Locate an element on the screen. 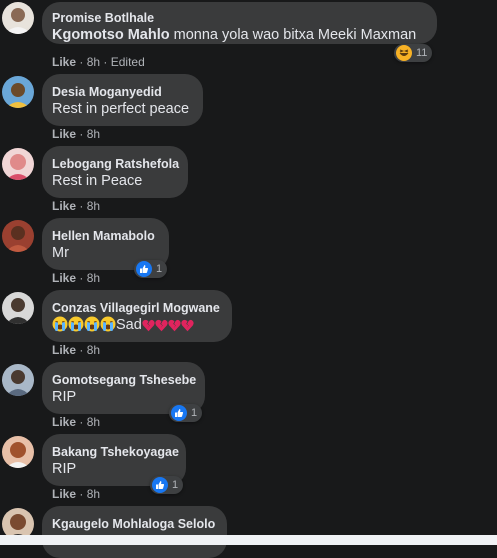  comment-text: Rest in perfect peace is located at coordinates (121, 109).